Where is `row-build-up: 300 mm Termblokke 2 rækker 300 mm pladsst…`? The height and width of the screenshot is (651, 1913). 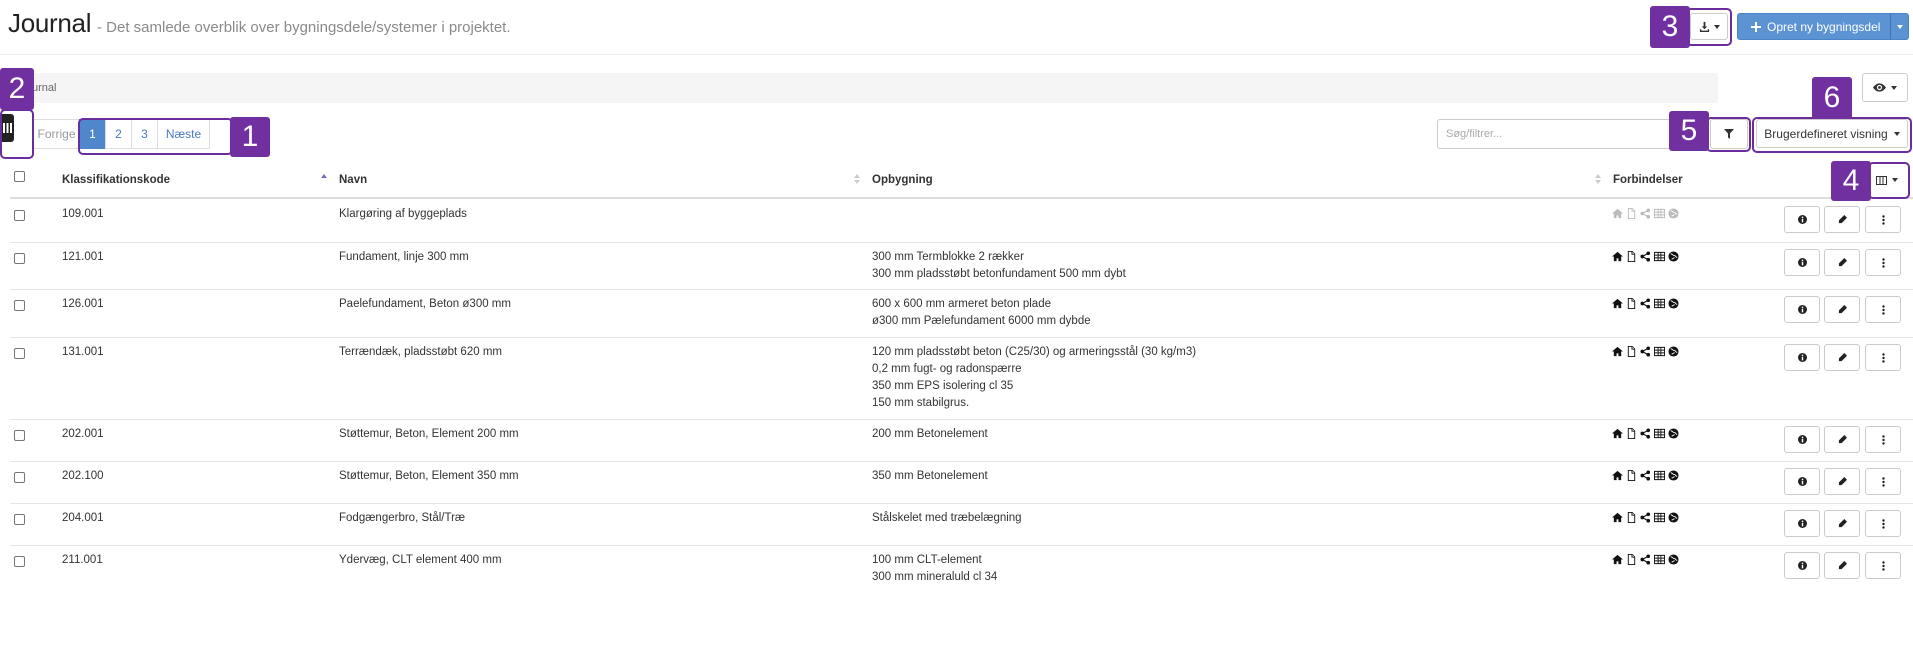
row-build-up: 300 mm Termblokke 2 rækker 300 mm pladsst… is located at coordinates (999, 266).